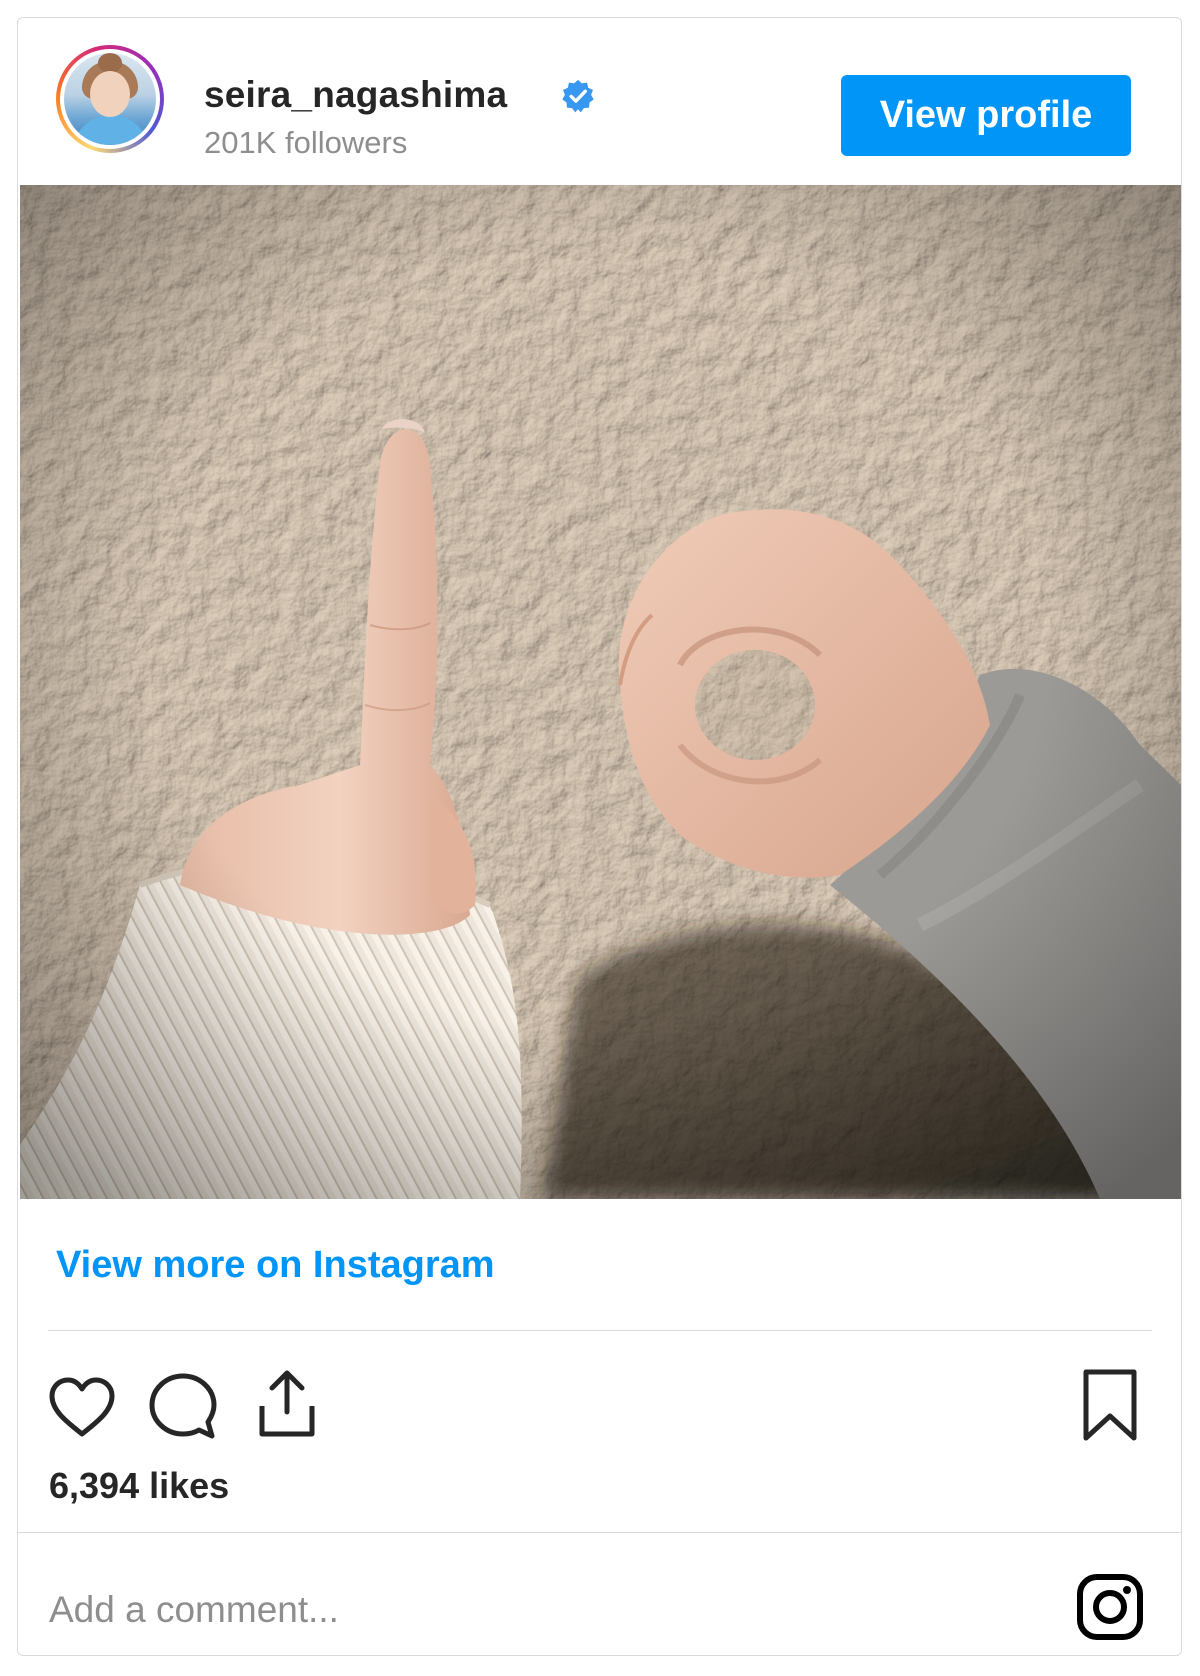  I want to click on comment-bubble-icon, so click(183, 1407).